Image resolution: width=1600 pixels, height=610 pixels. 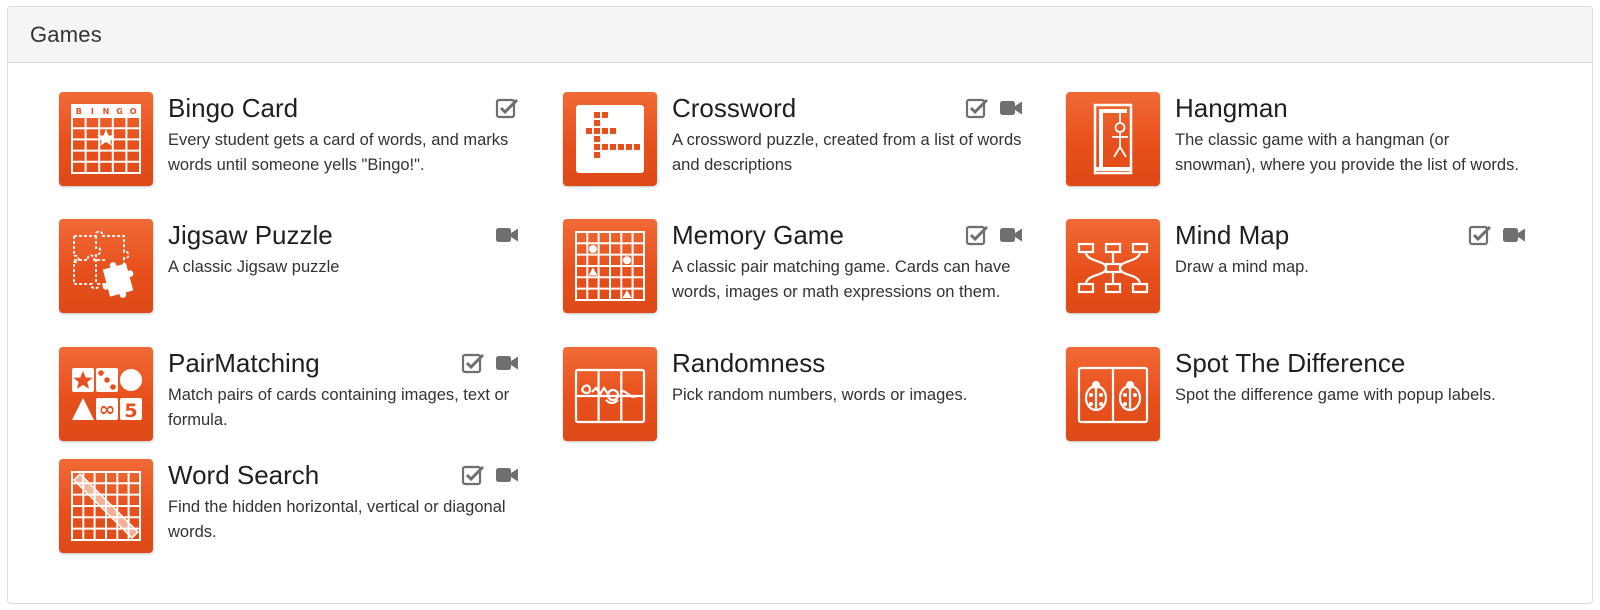 What do you see at coordinates (1113, 139) in the screenshot?
I see `hangman-icon` at bounding box center [1113, 139].